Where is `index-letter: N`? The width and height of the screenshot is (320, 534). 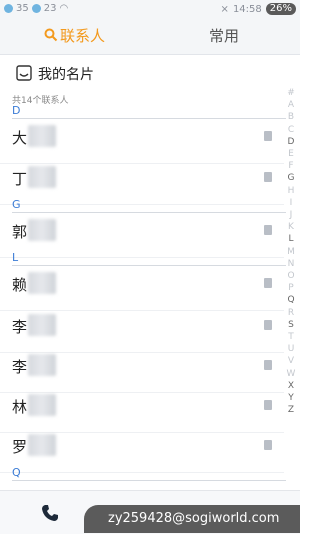
index-letter: N is located at coordinates (291, 264).